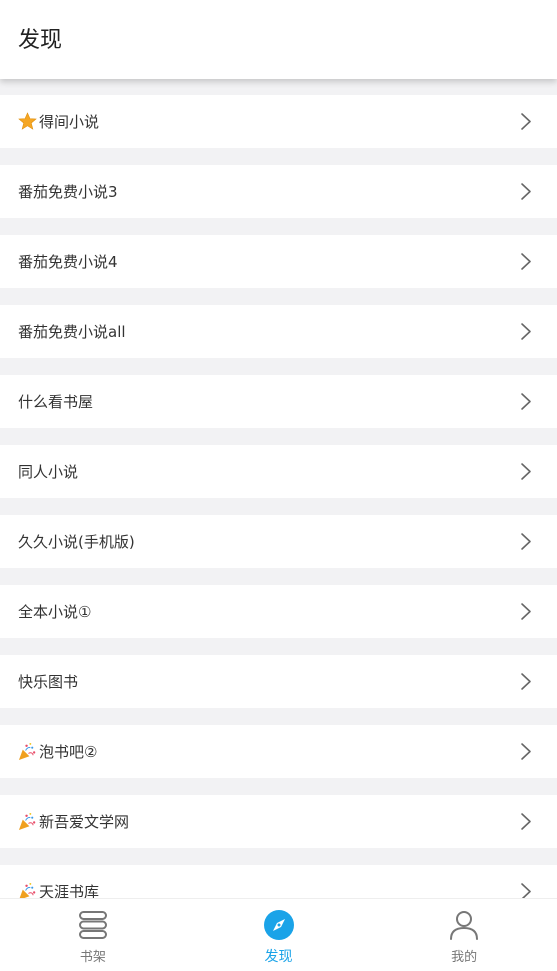 The width and height of the screenshot is (557, 971). What do you see at coordinates (278, 261) in the screenshot?
I see `list-item: 番茄免费小说4` at bounding box center [278, 261].